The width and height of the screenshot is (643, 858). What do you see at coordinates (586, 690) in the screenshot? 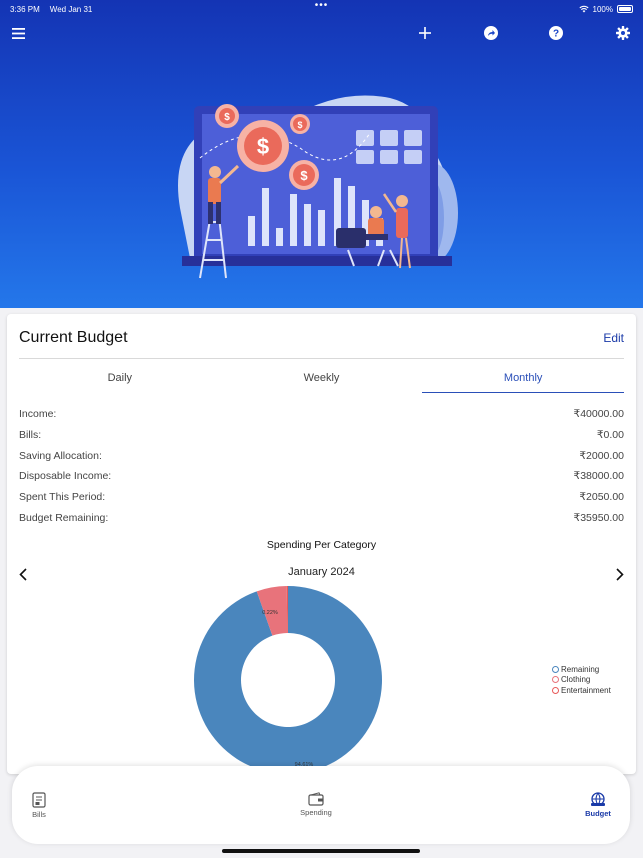
I see `legend-label: Entertainment` at bounding box center [586, 690].